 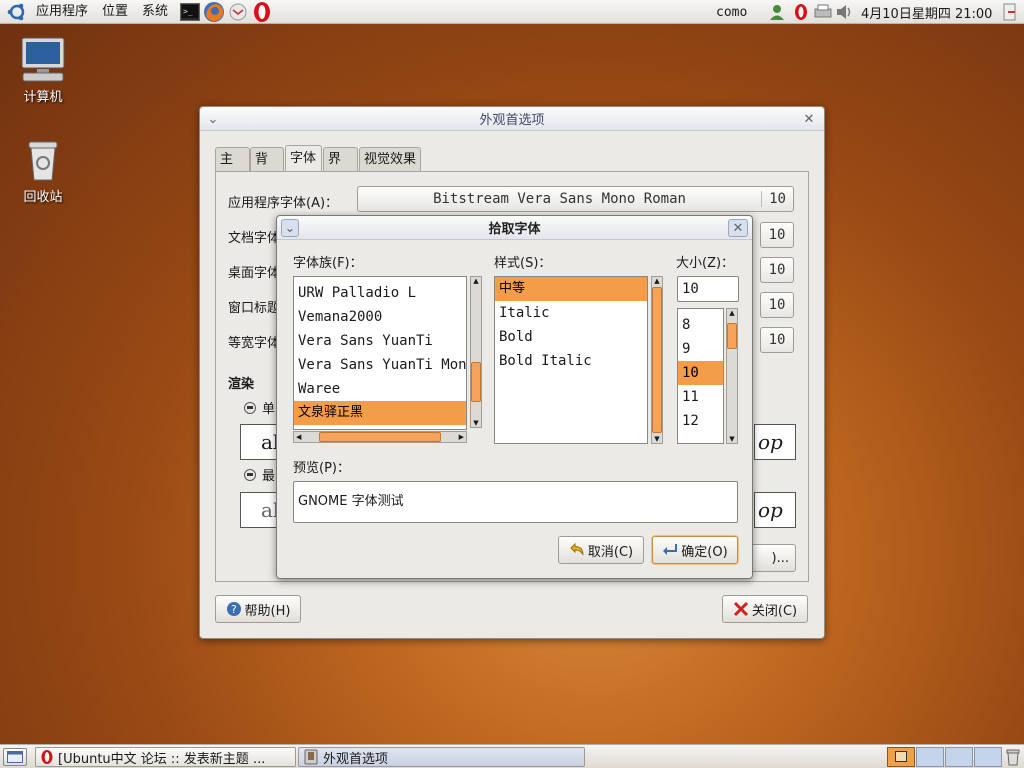 What do you see at coordinates (43, 171) in the screenshot?
I see `desktop-icon-trash: 回收站` at bounding box center [43, 171].